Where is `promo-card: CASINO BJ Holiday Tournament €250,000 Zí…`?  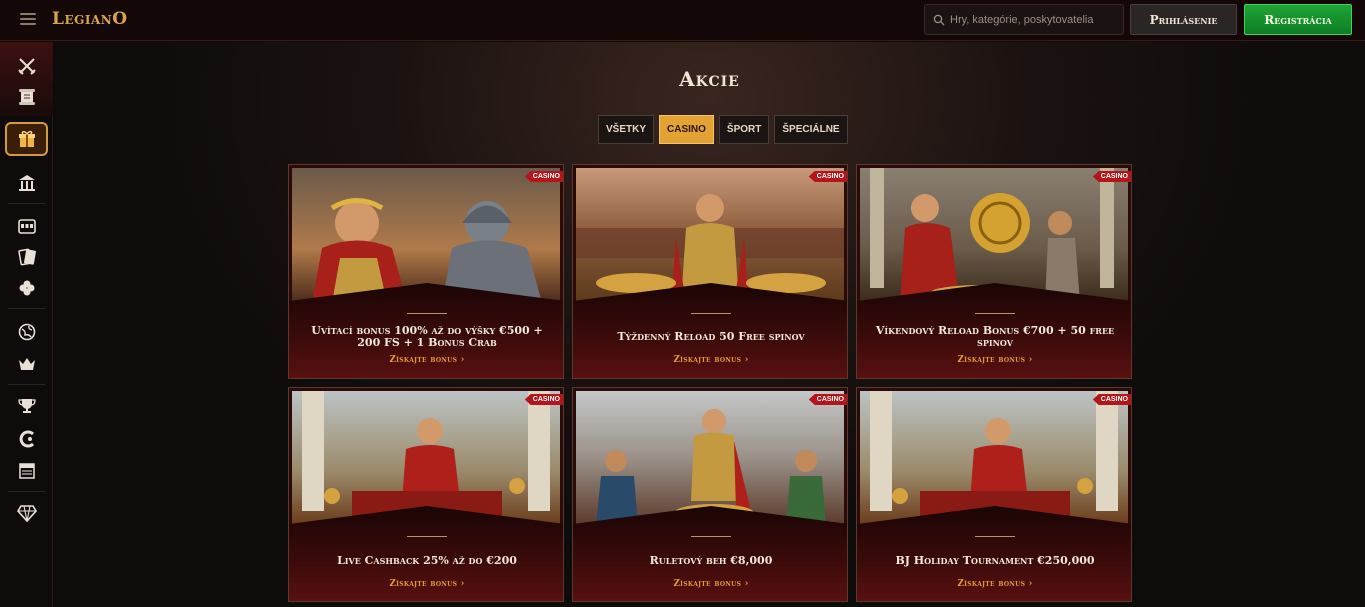 promo-card: CASINO BJ Holiday Tournament €250,000 Zí… is located at coordinates (994, 494).